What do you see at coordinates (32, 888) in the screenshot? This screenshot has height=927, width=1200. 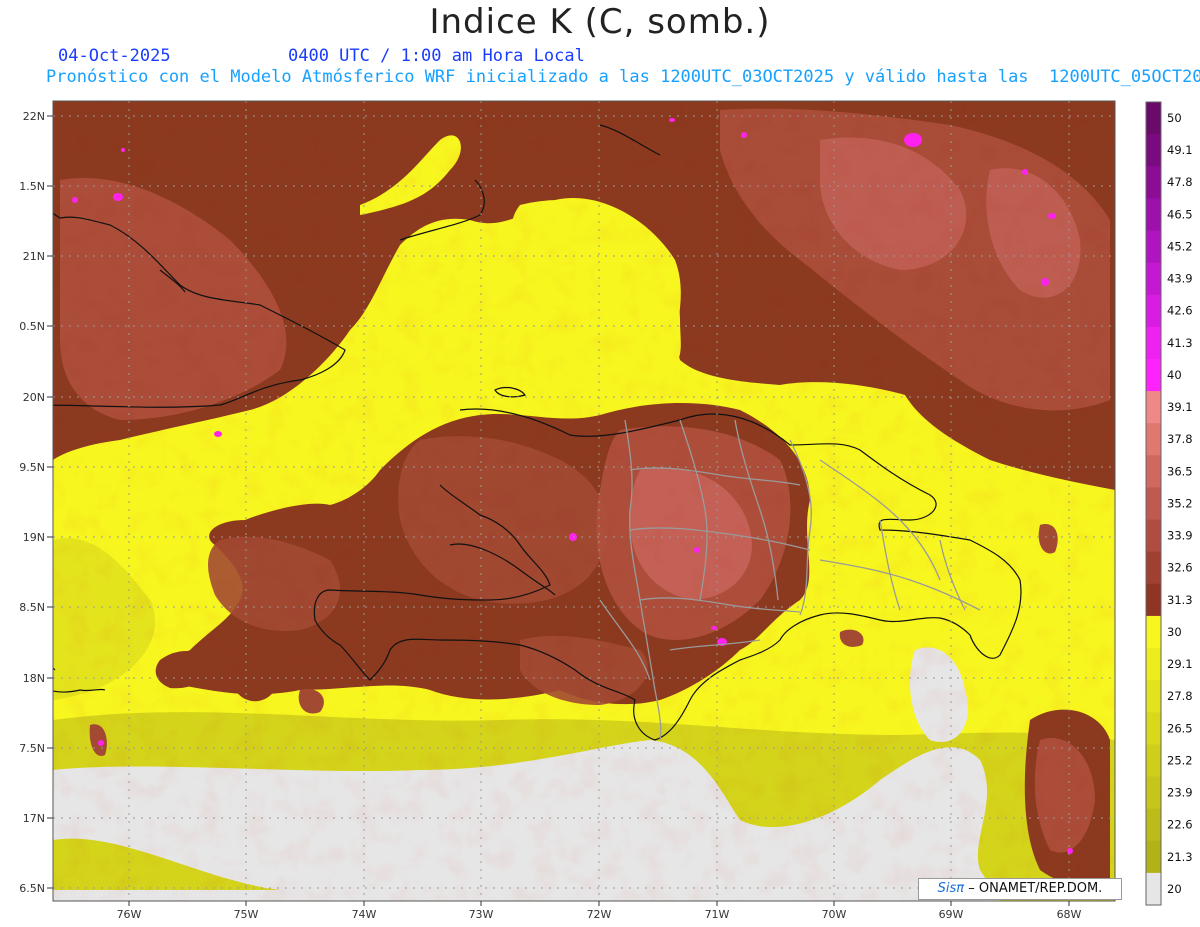 I see `lat-label: 6.5N` at bounding box center [32, 888].